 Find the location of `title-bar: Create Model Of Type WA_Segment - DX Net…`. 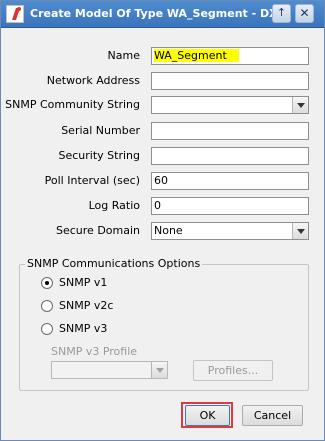

title-bar: Create Model Of Type WA_Segment - DX Net… is located at coordinates (162, 14).